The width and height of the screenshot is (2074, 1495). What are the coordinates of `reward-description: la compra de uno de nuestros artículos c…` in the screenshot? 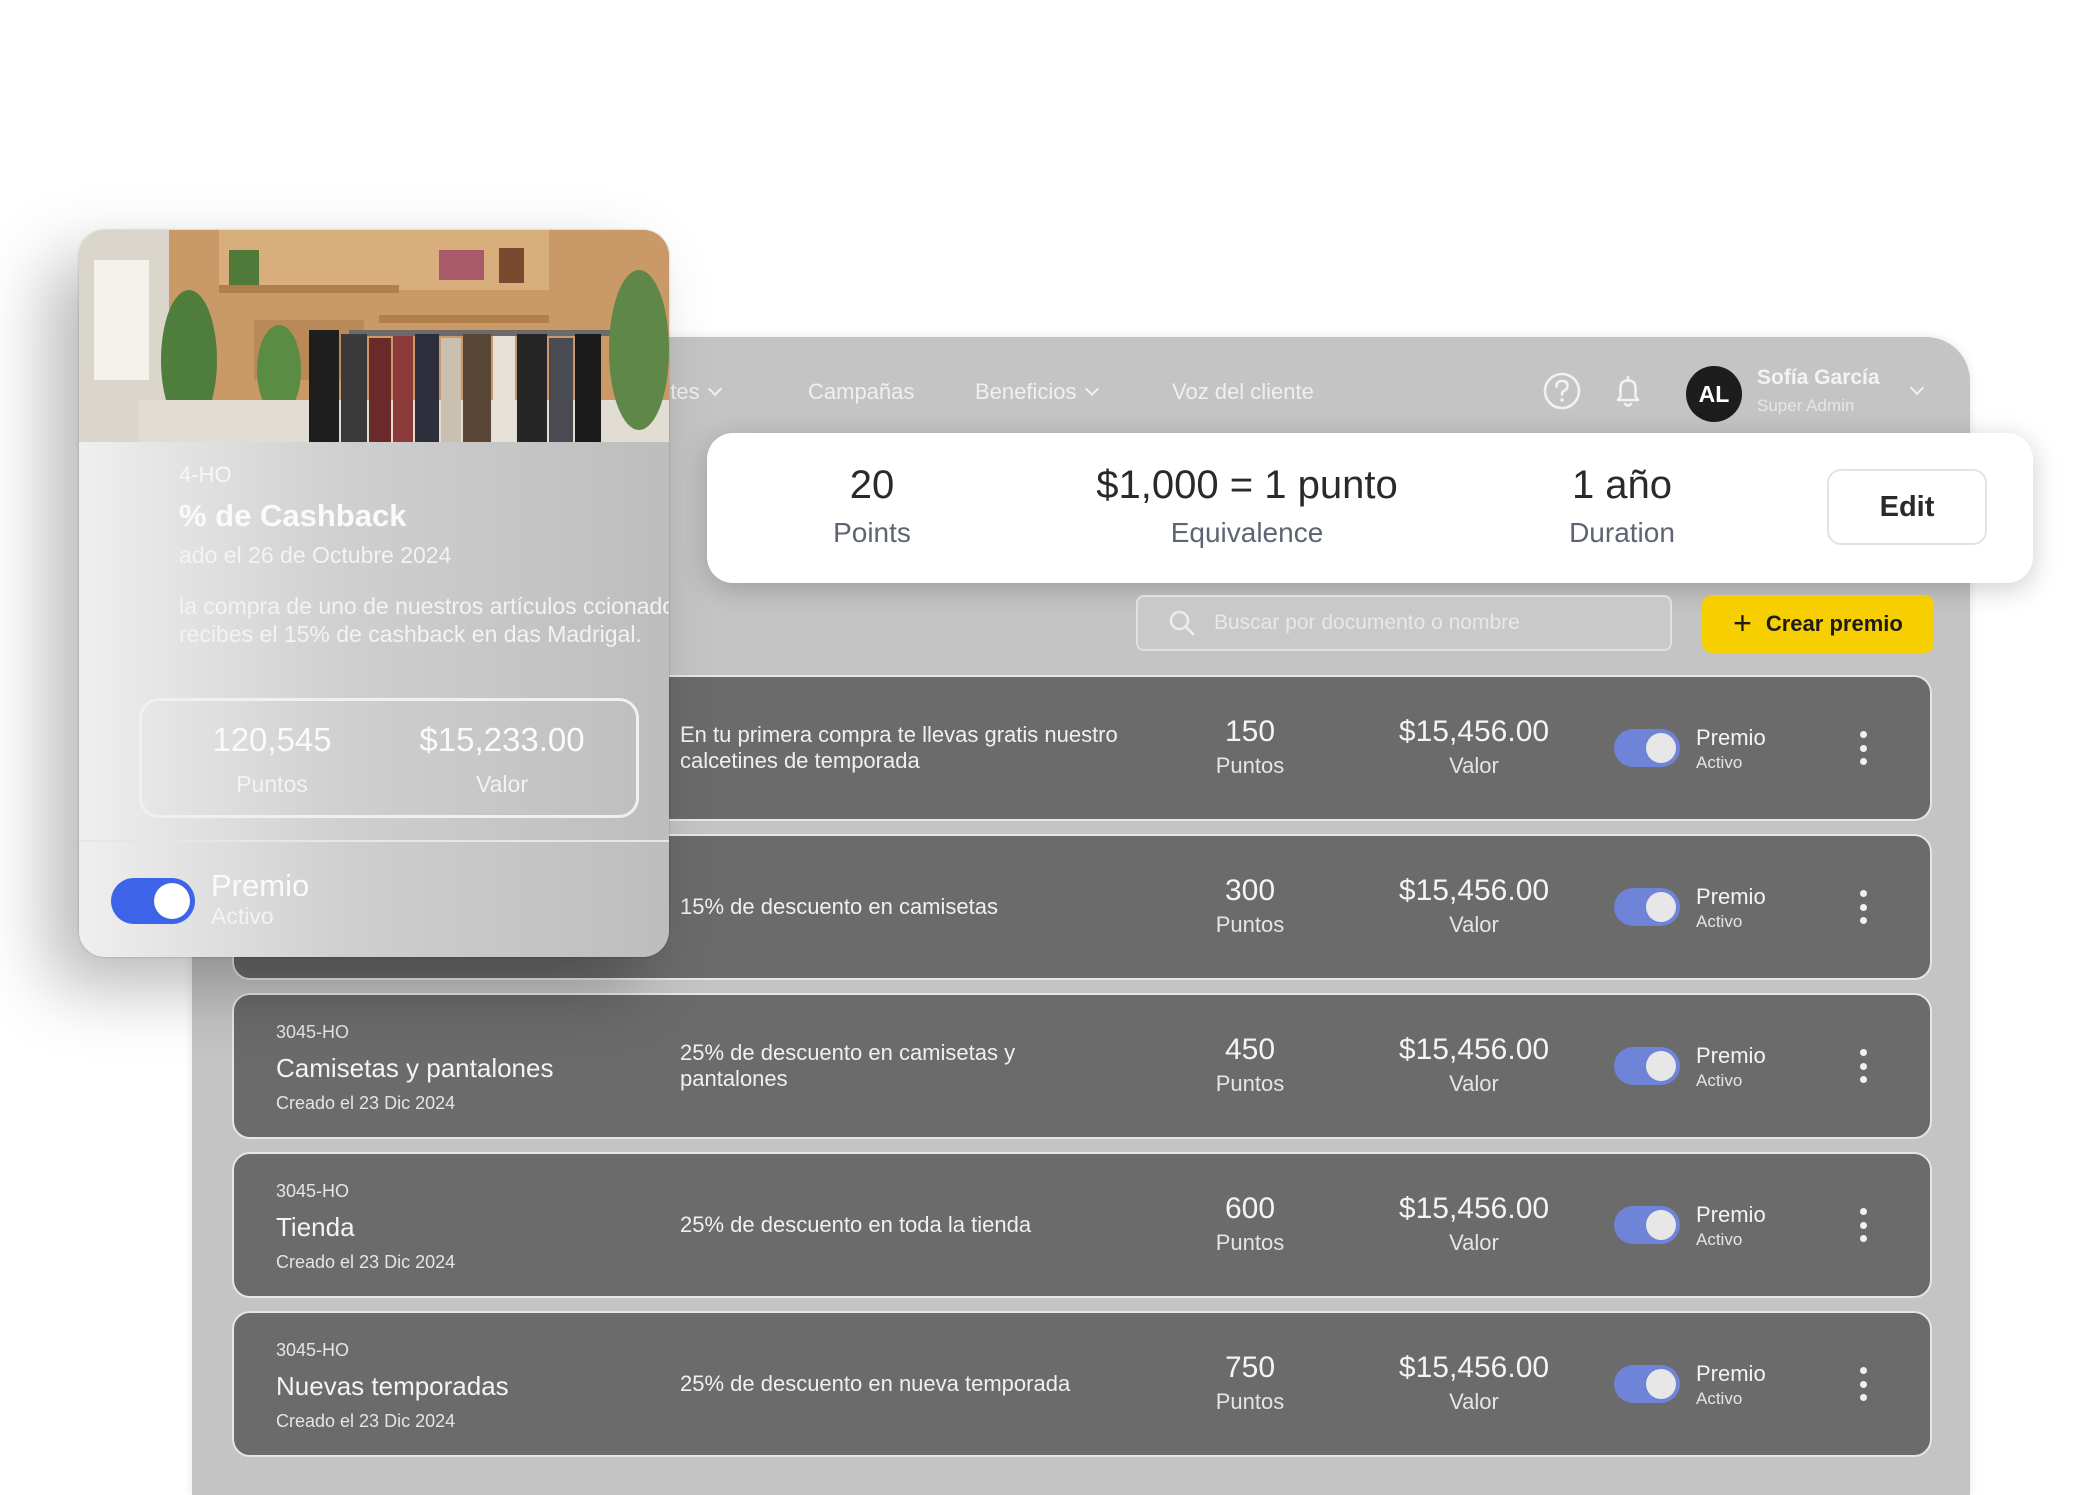 It's located at (424, 620).